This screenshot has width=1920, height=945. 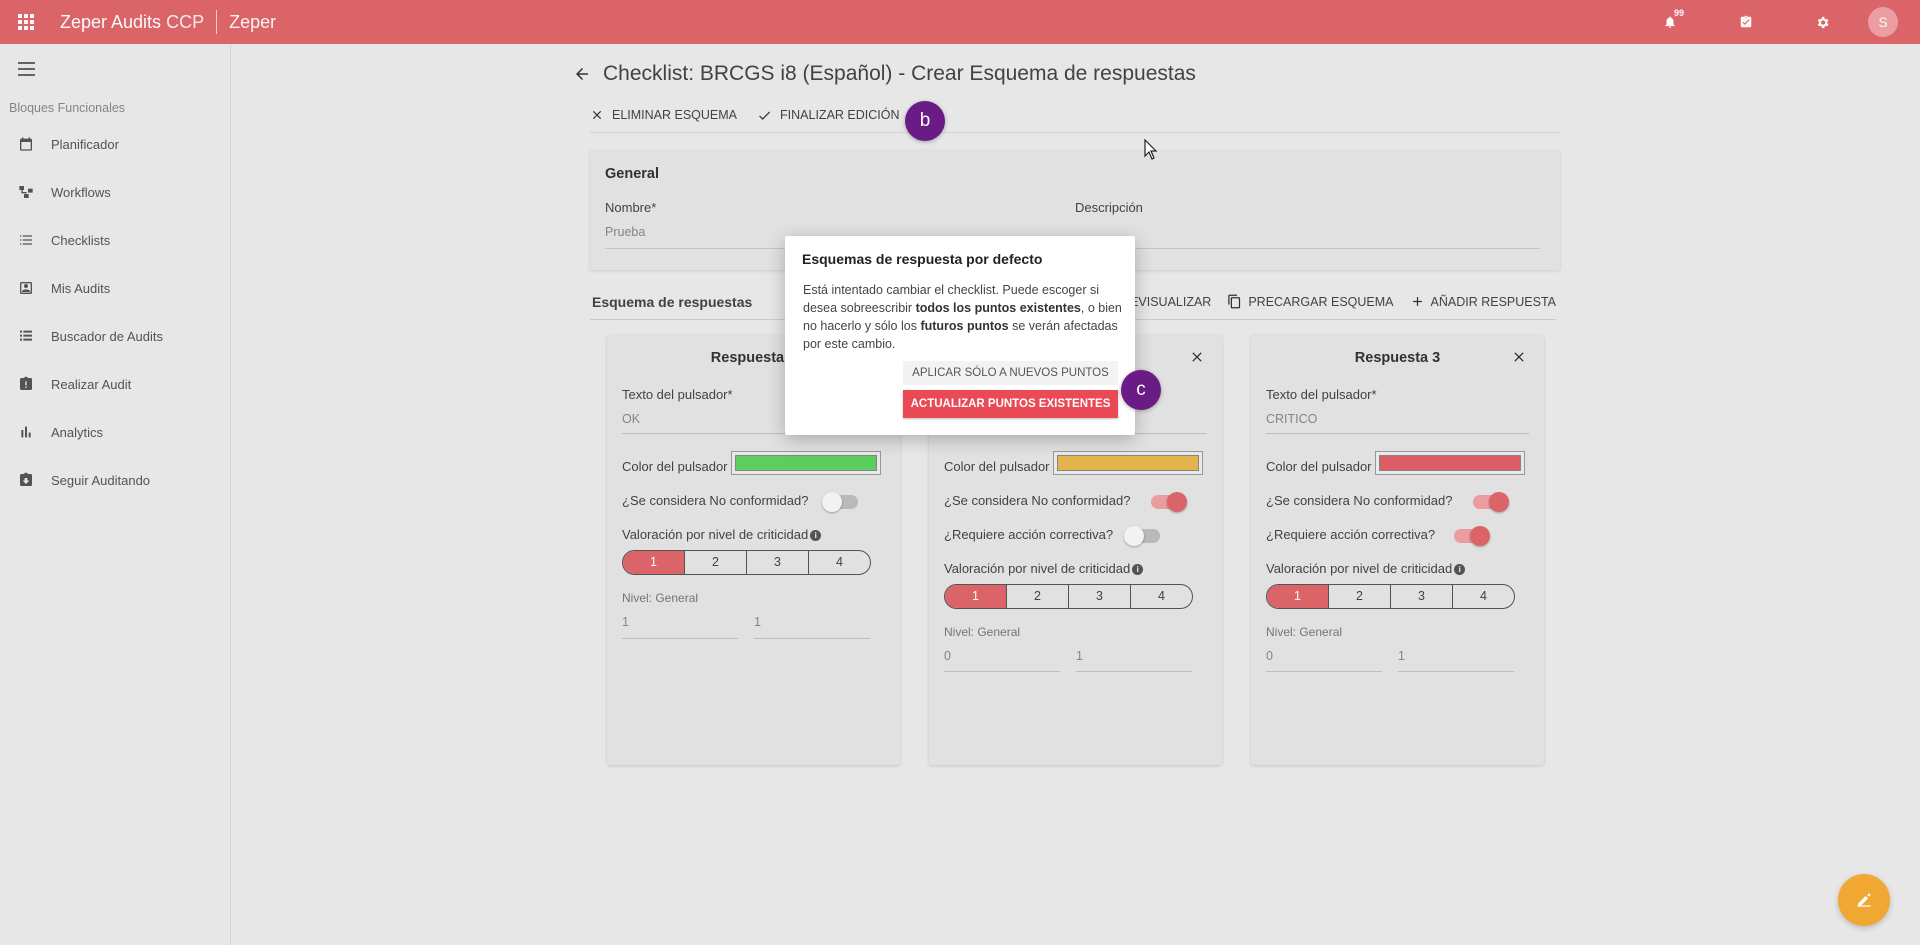 What do you see at coordinates (1141, 390) in the screenshot?
I see `step-marker-c: c` at bounding box center [1141, 390].